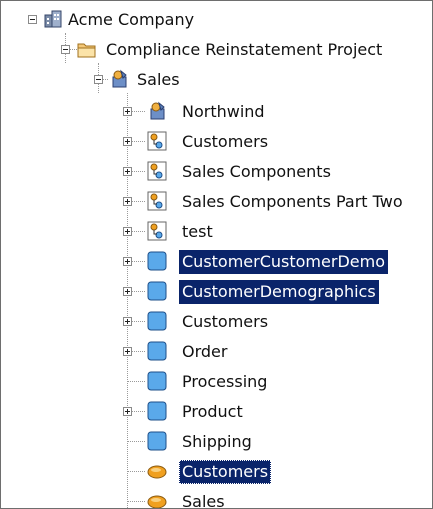 Image resolution: width=433 pixels, height=509 pixels. I want to click on tree-node-processing: Processing, so click(216, 382).